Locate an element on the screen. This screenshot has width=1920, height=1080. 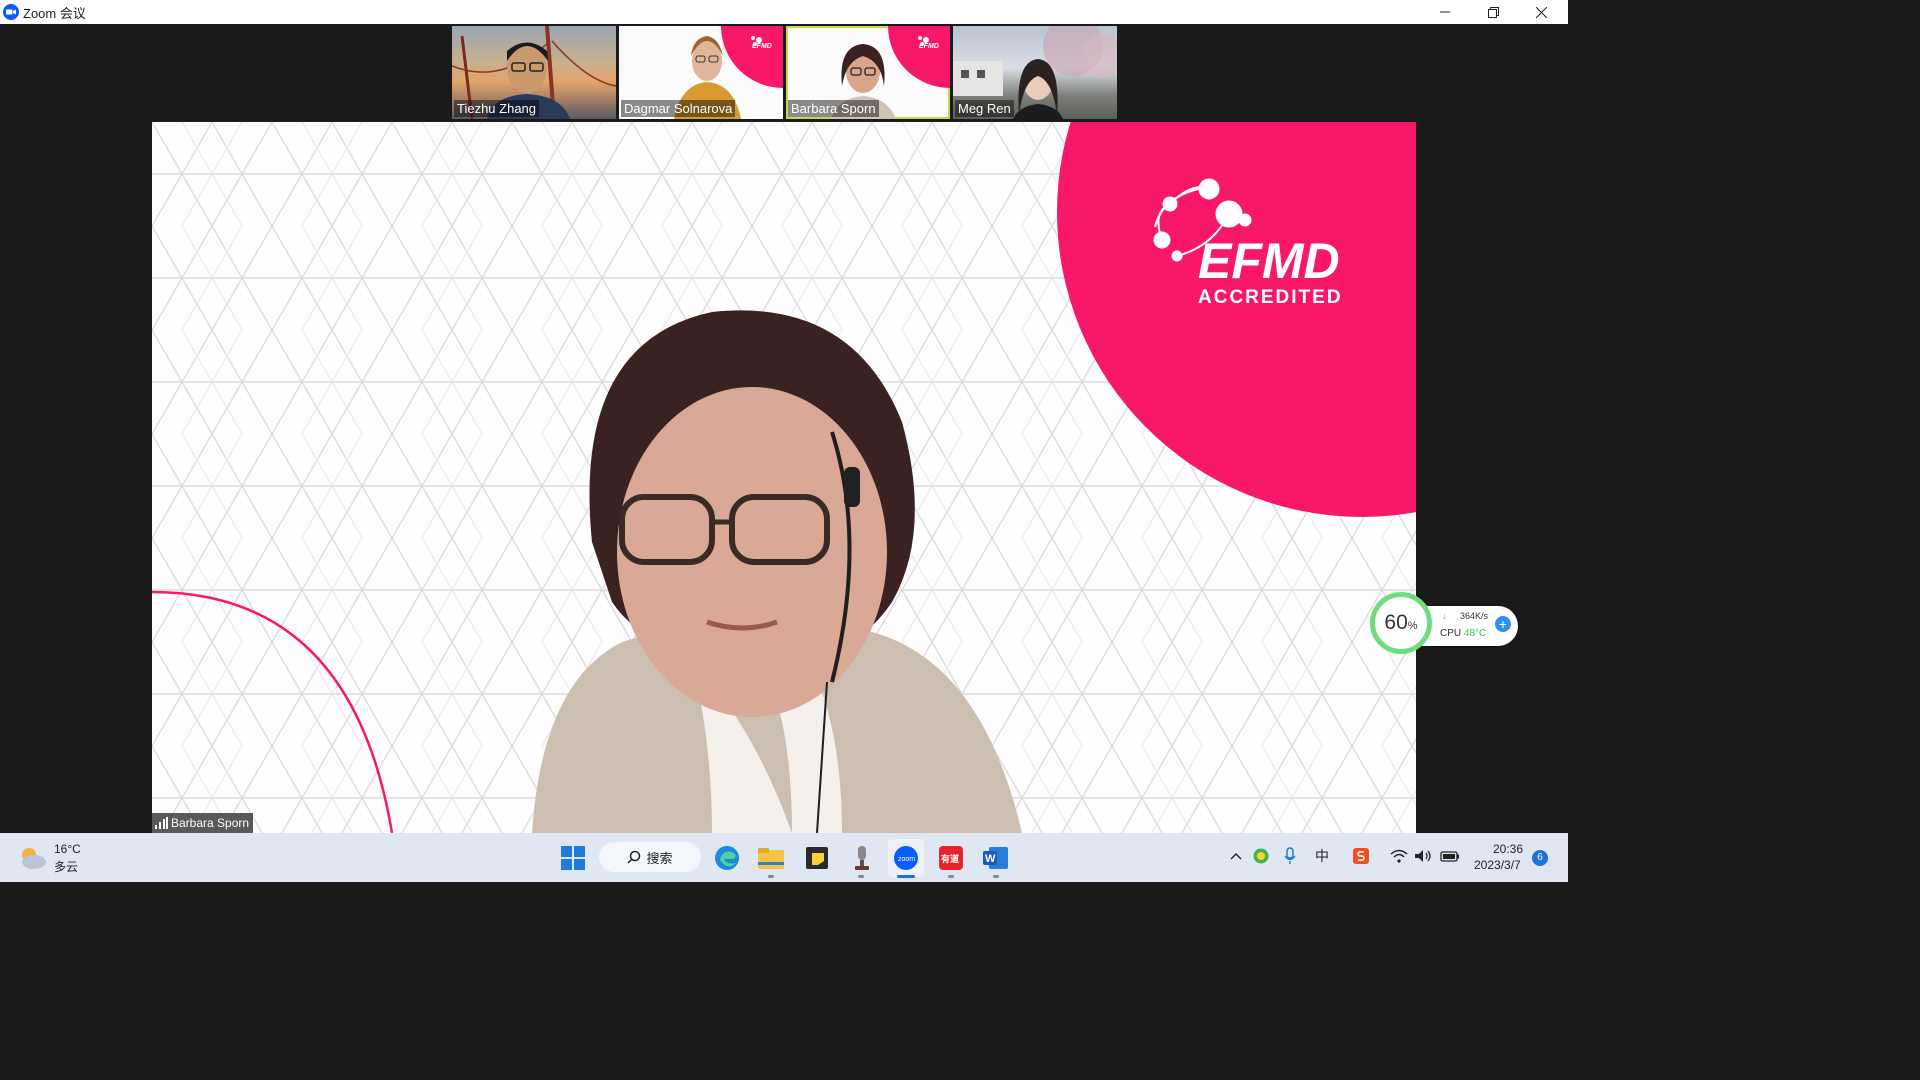
participant-name: Tiezhu Zhang is located at coordinates (497, 108).